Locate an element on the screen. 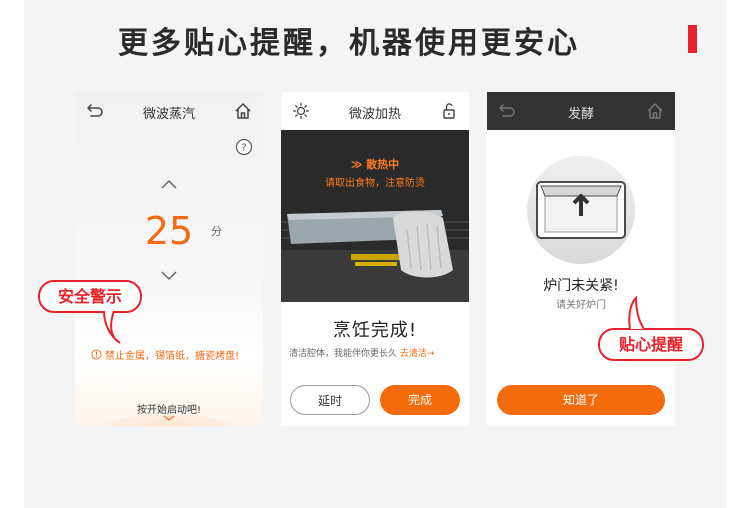  topbar: 微波蒸汽 is located at coordinates (169, 111).